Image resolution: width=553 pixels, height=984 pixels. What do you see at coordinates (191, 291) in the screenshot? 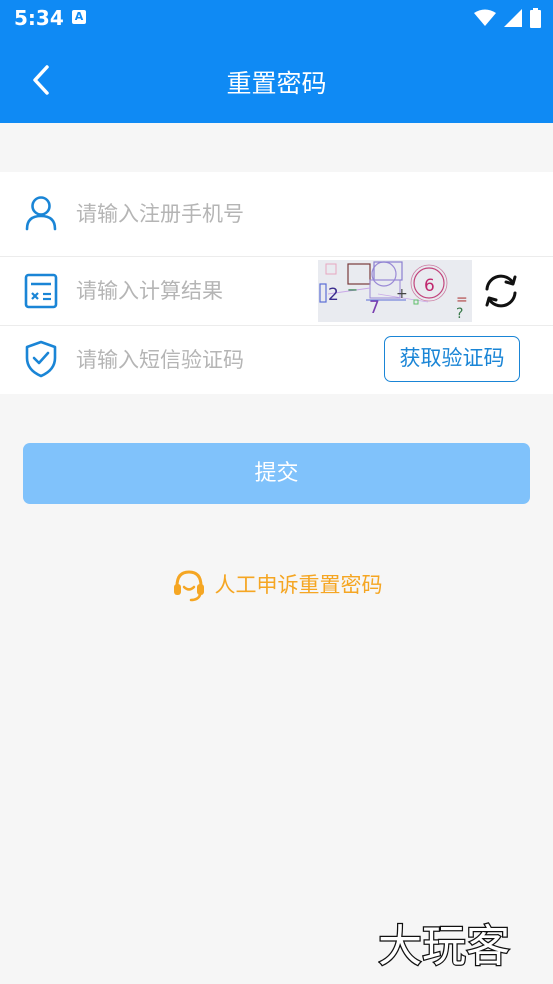
I see `calc-result-input` at bounding box center [191, 291].